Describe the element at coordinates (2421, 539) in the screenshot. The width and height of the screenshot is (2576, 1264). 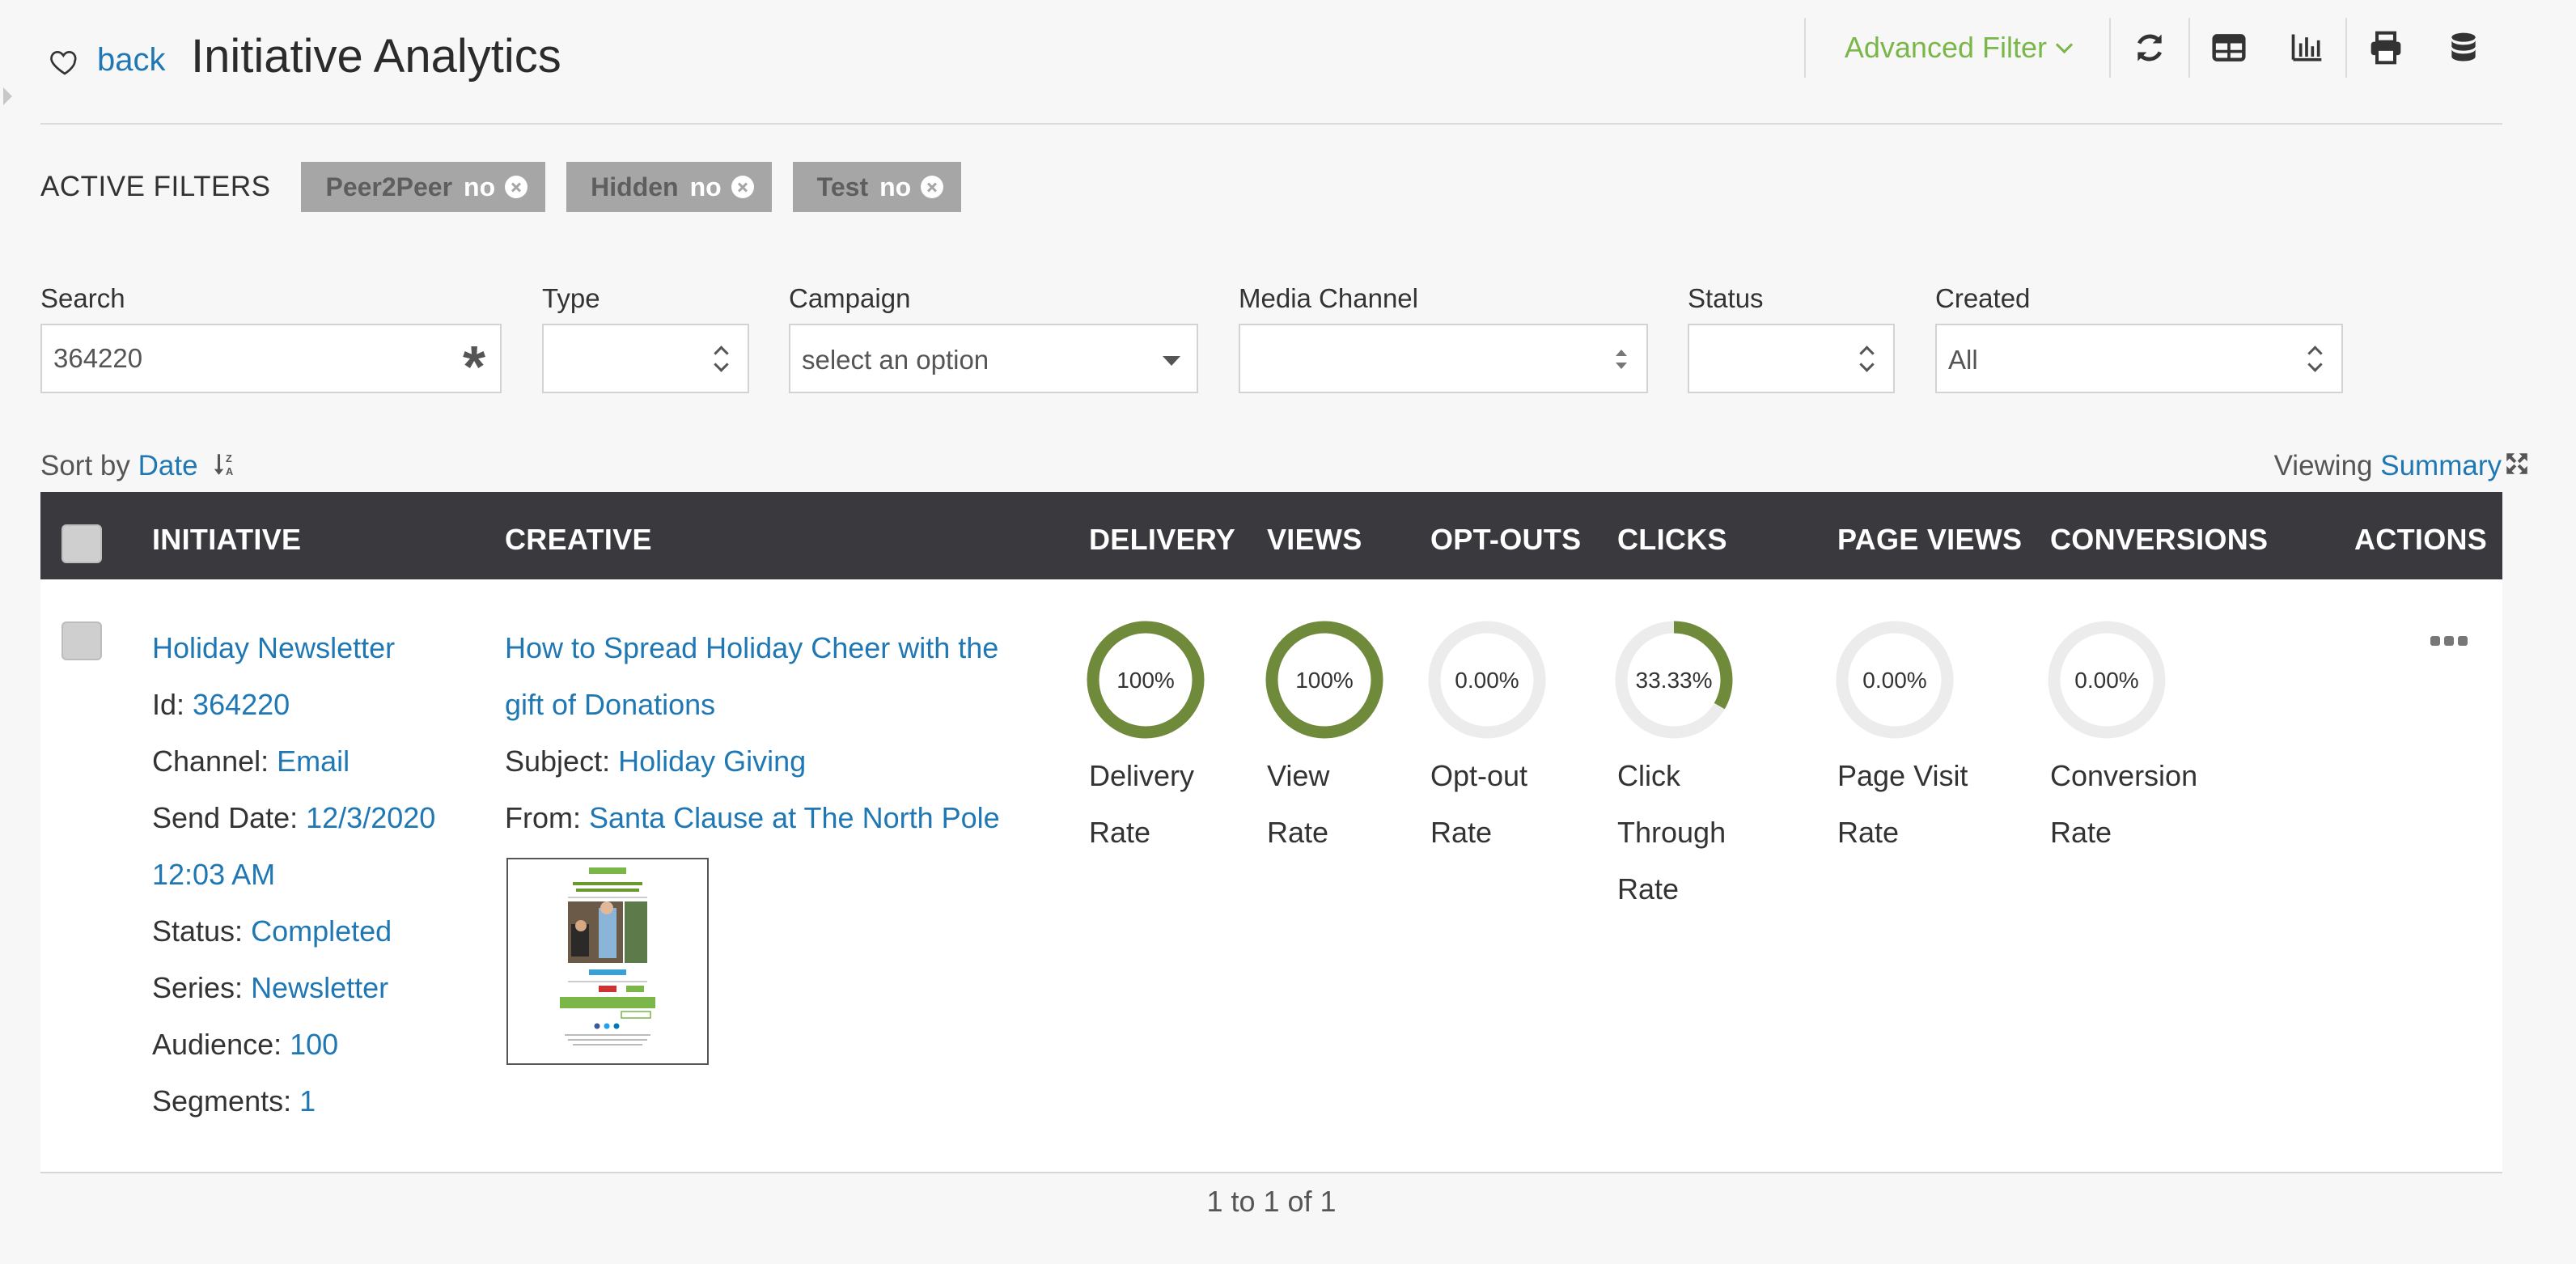
I see `column-header-actions: ACTIONS` at that location.